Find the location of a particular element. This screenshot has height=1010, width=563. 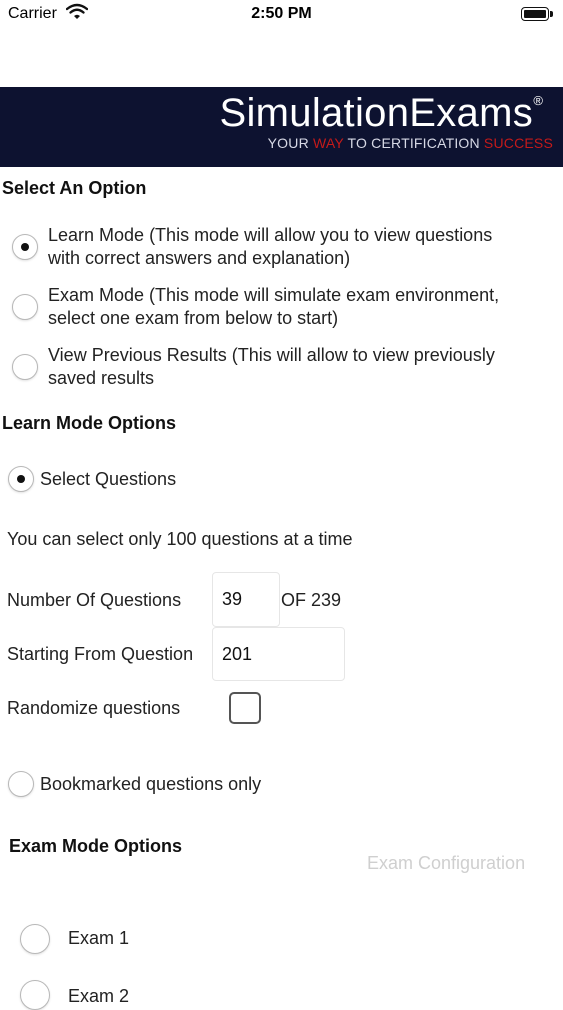

randomize-questions-label: Randomize questions is located at coordinates (94, 708).